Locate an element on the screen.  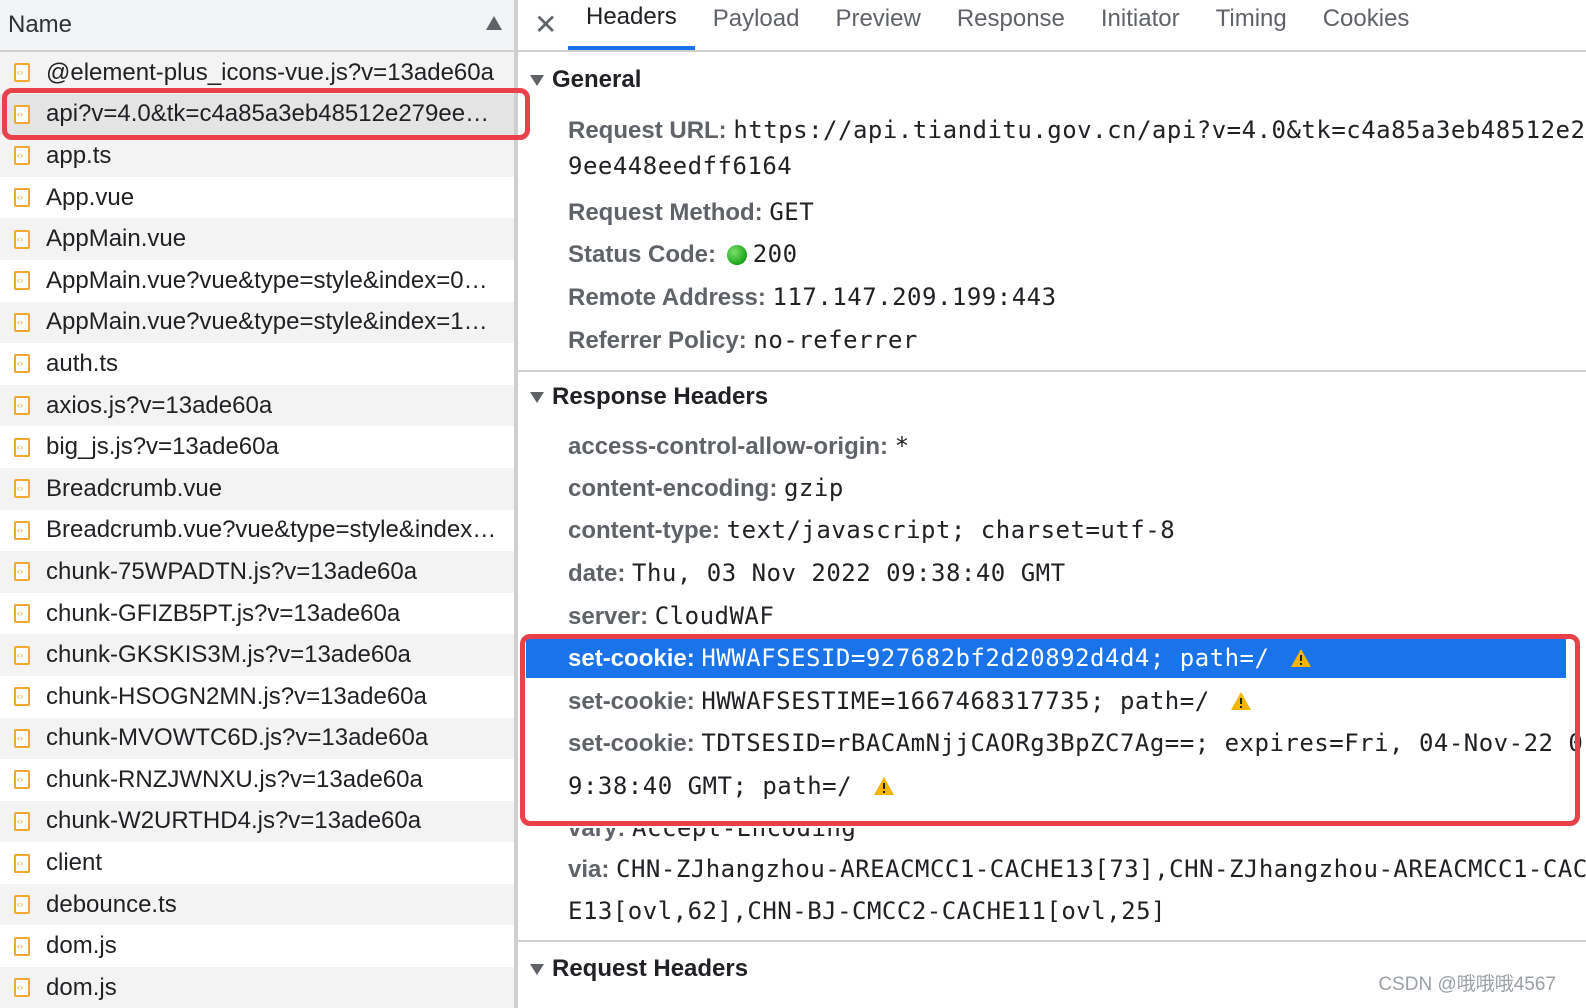
acao-header-row: access-control-allow-origin: * is located at coordinates (739, 446).